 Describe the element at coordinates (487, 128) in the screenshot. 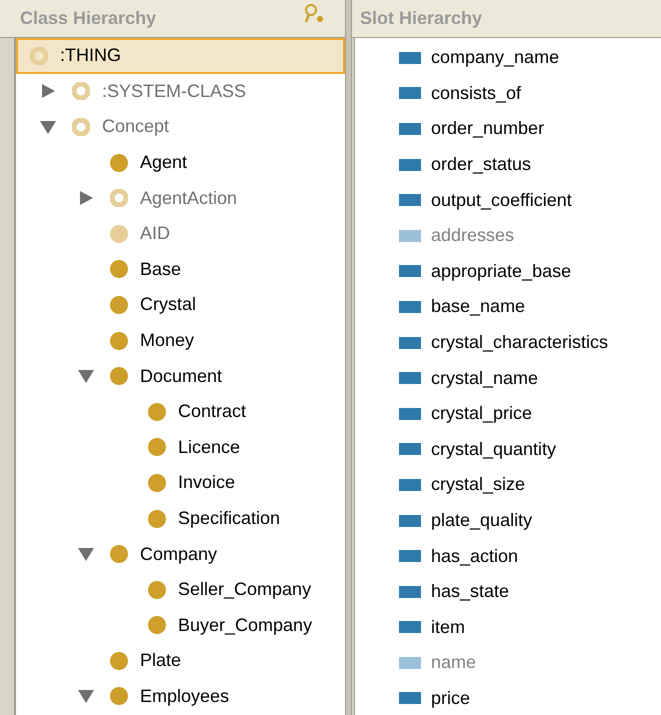

I see `slot-label: order_number` at that location.